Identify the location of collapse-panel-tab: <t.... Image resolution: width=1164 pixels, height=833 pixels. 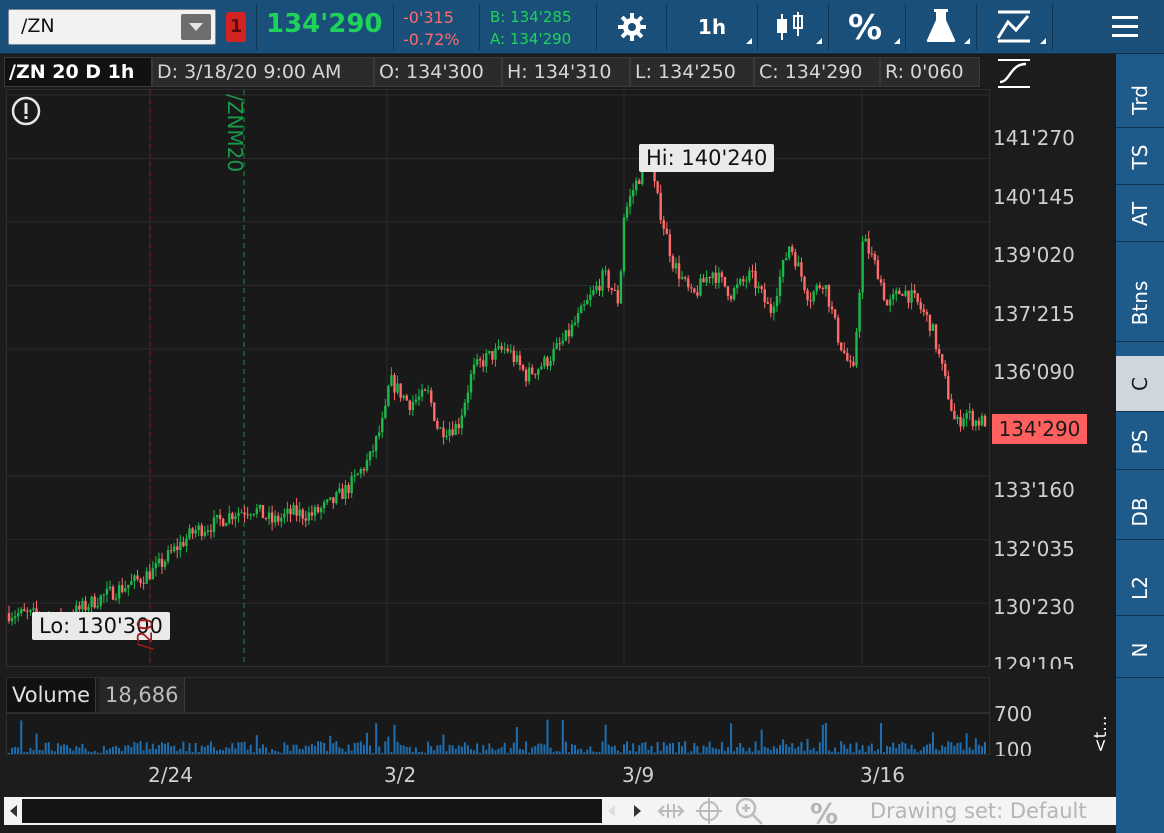
(1101, 734).